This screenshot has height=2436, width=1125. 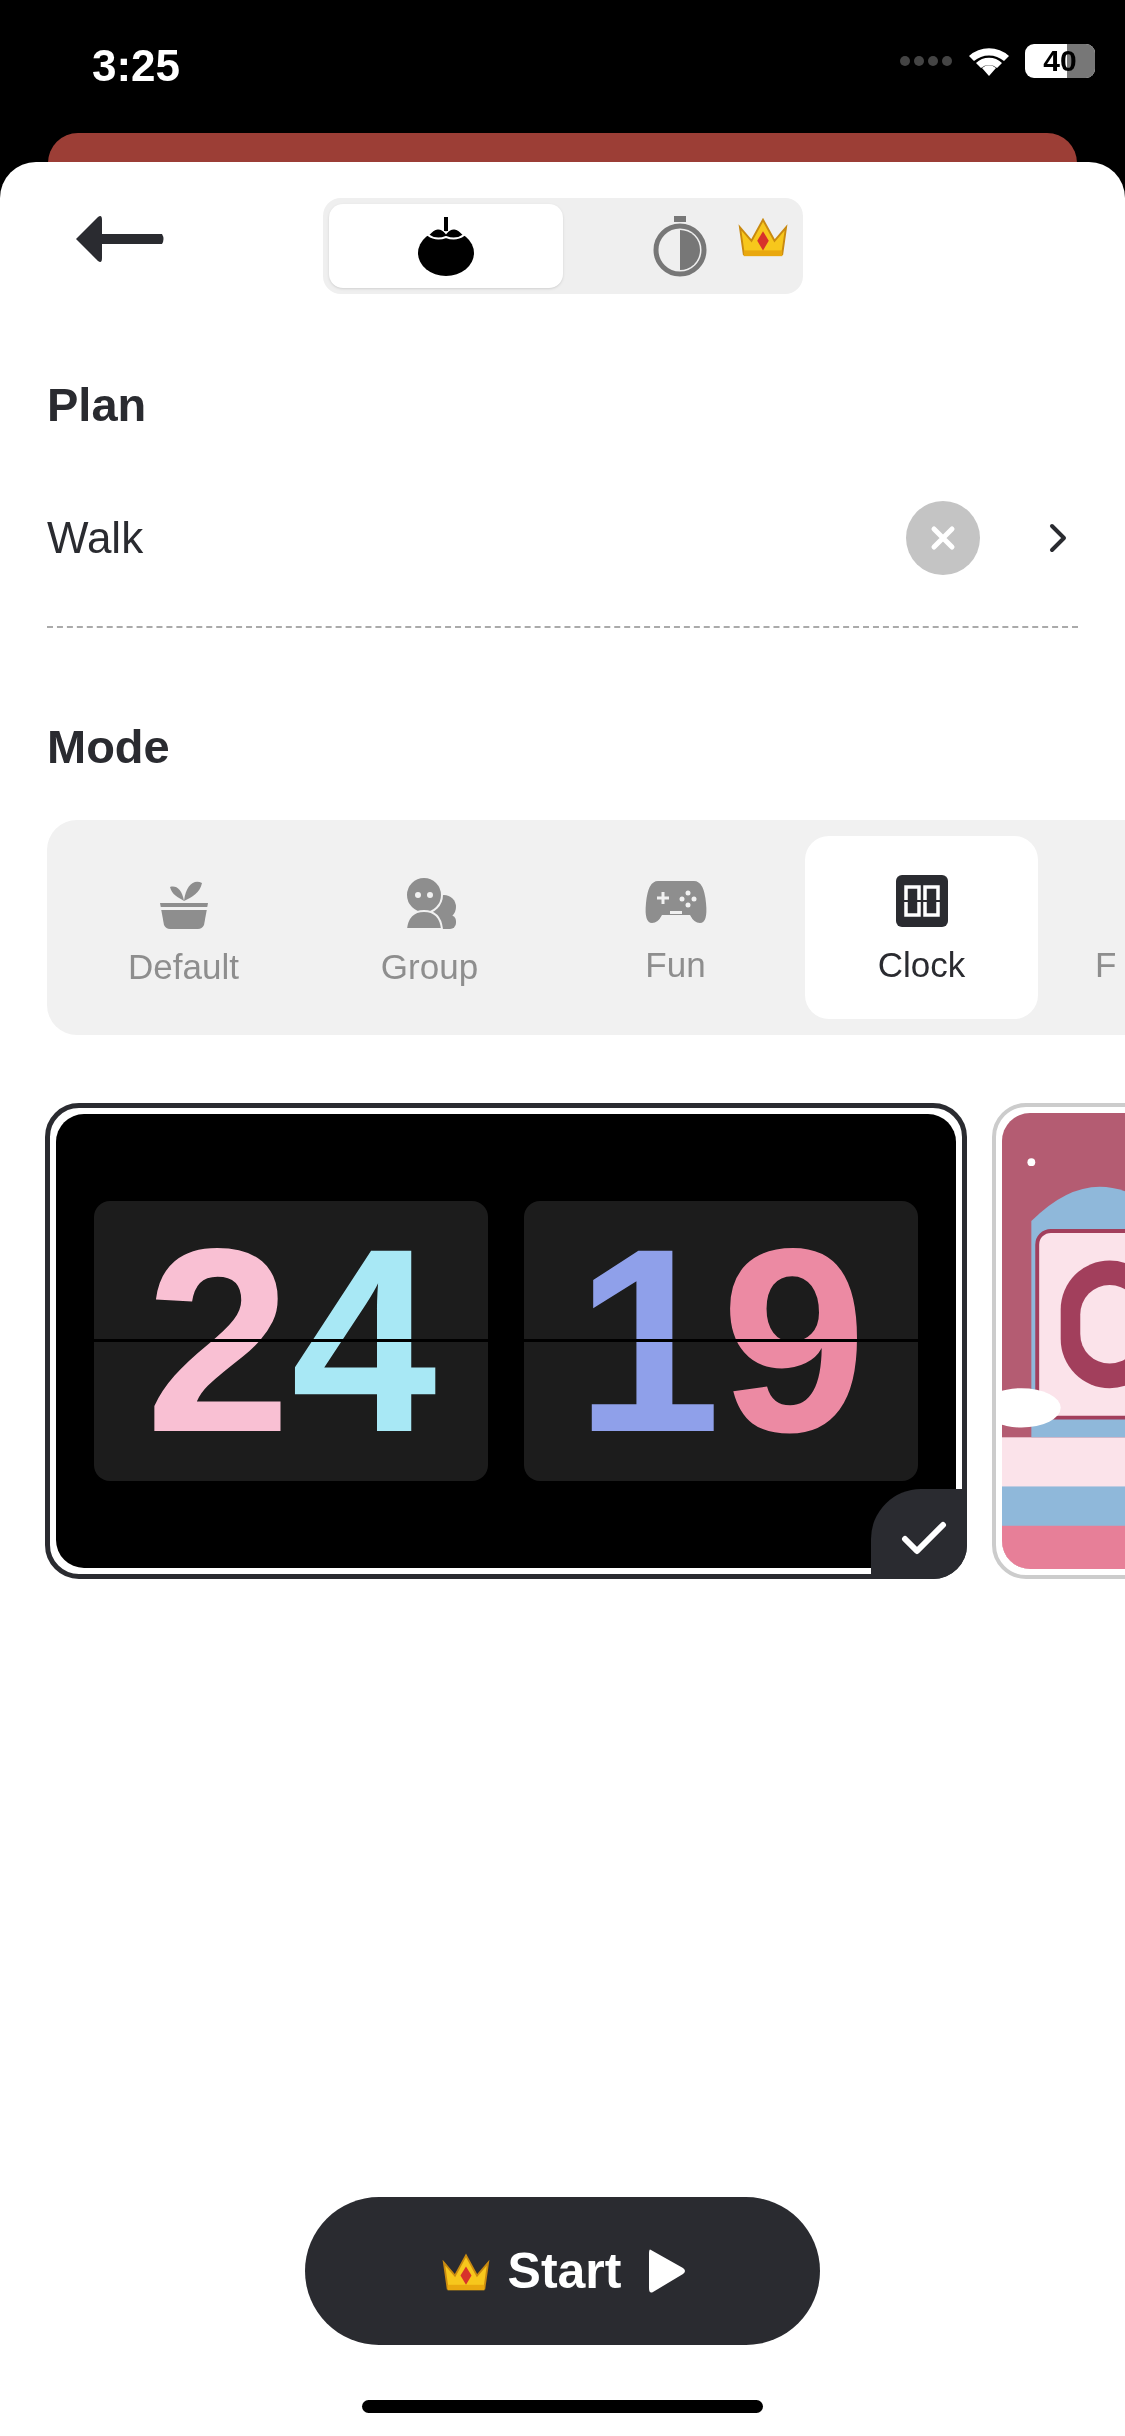 I want to click on mode-option: Clock, so click(x=921, y=927).